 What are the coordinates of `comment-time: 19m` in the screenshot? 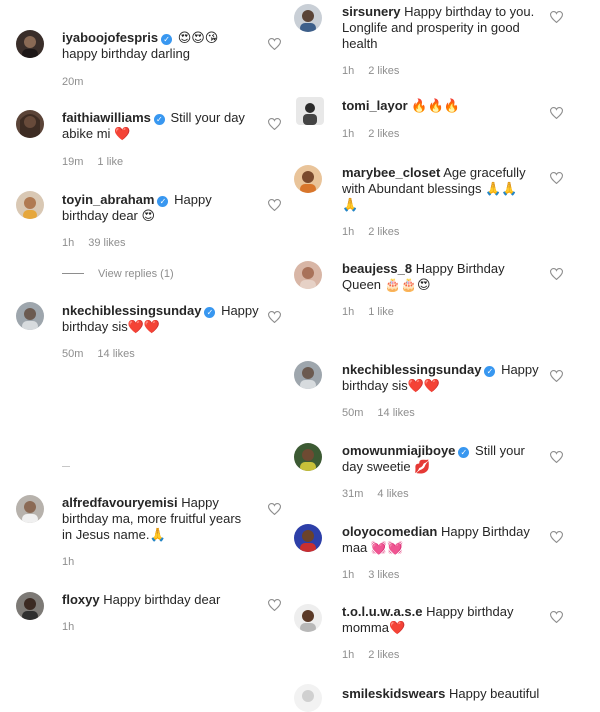 It's located at (72, 162).